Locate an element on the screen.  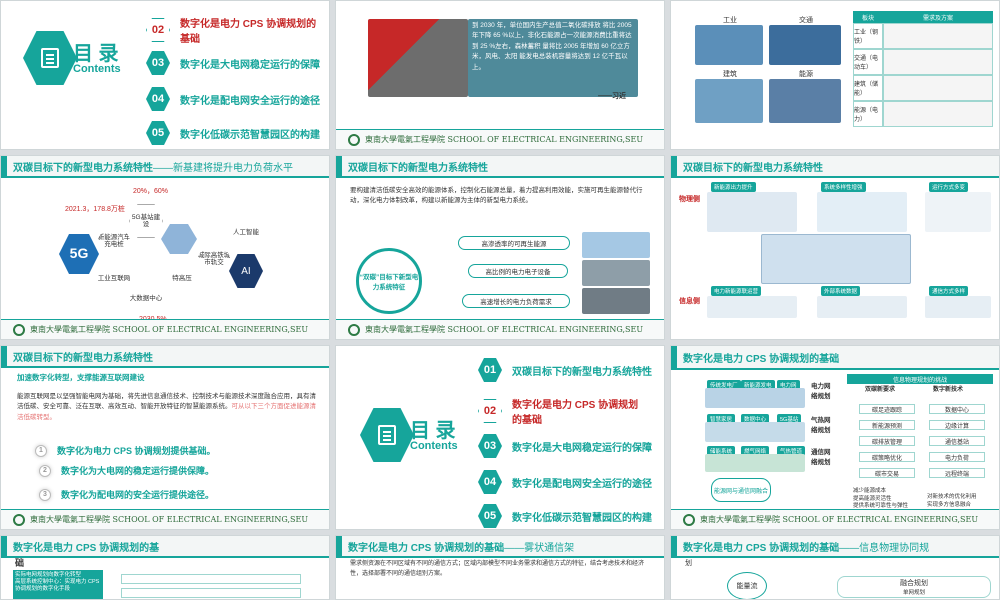
speaker-photo is located at coordinates (418, 58).